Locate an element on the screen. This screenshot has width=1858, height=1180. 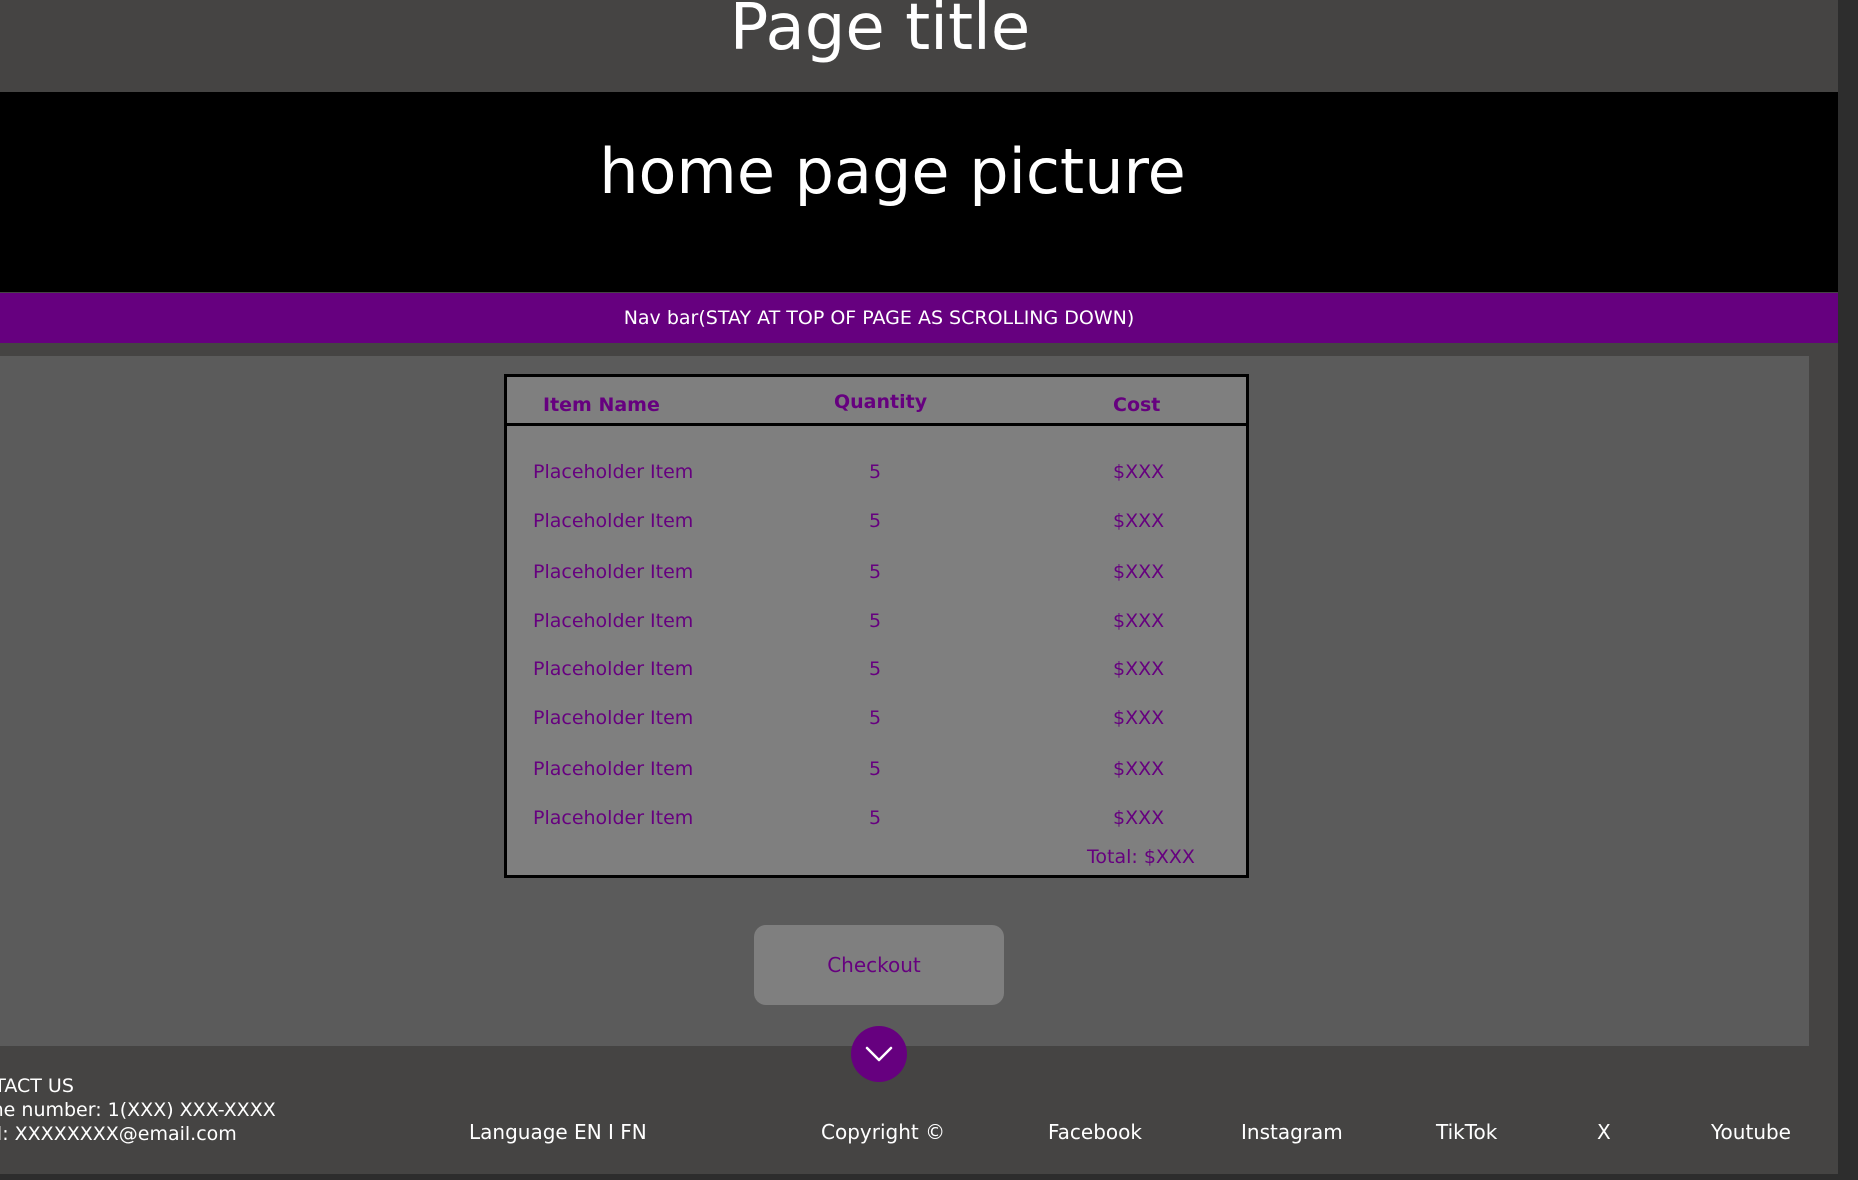
language-selector: Language EN I FN is located at coordinates (558, 1132).